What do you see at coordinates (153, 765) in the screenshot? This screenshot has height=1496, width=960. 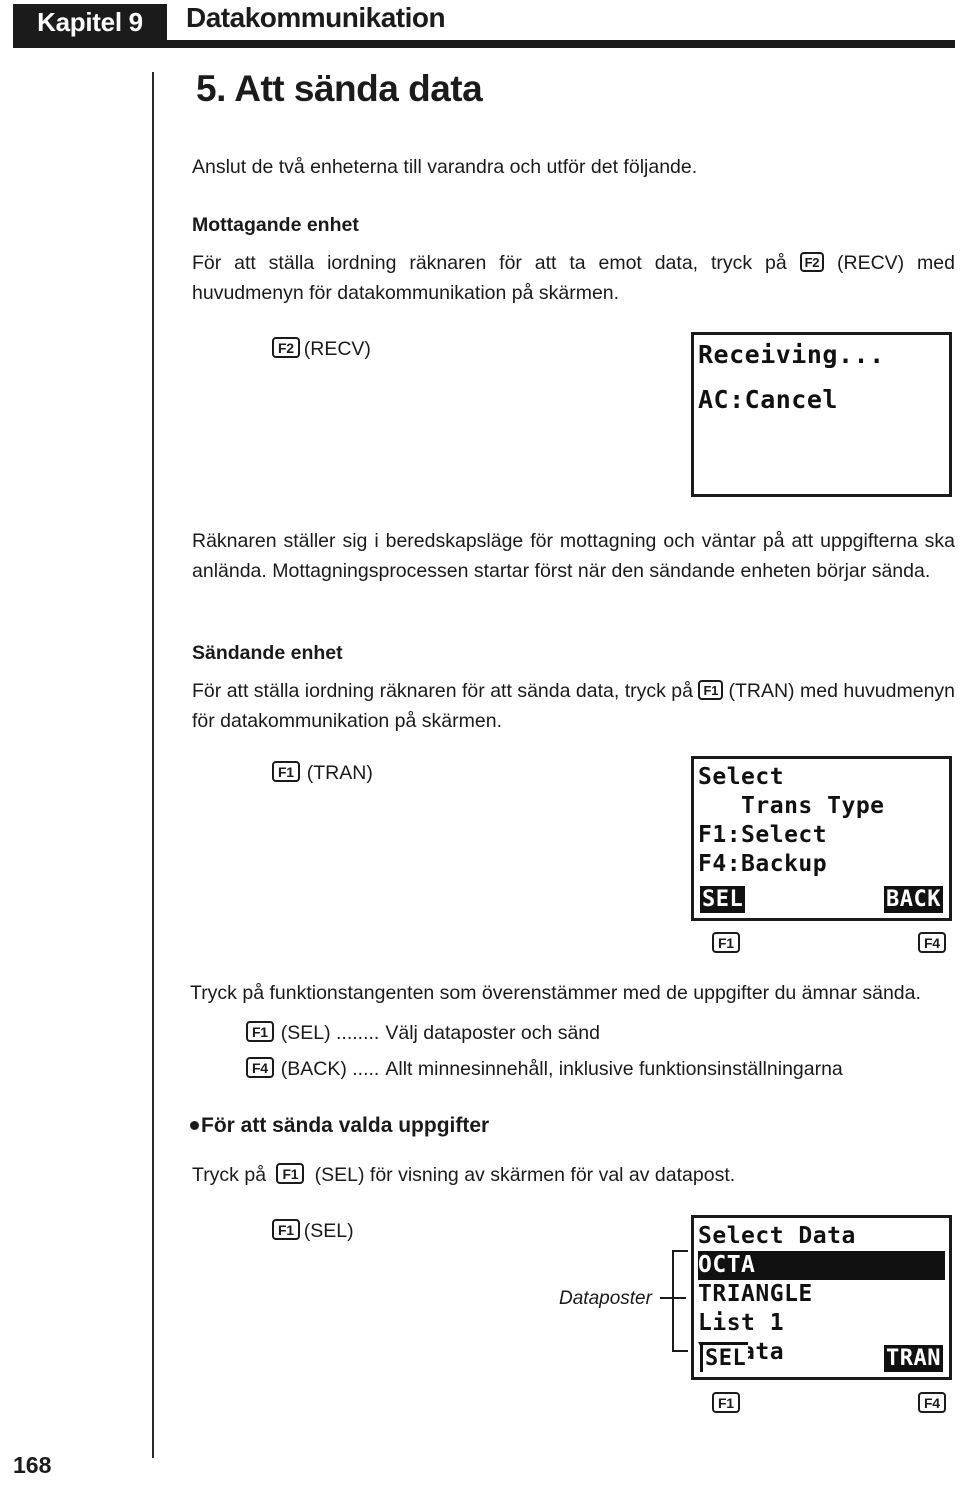 I see `left-vertical-rule` at bounding box center [153, 765].